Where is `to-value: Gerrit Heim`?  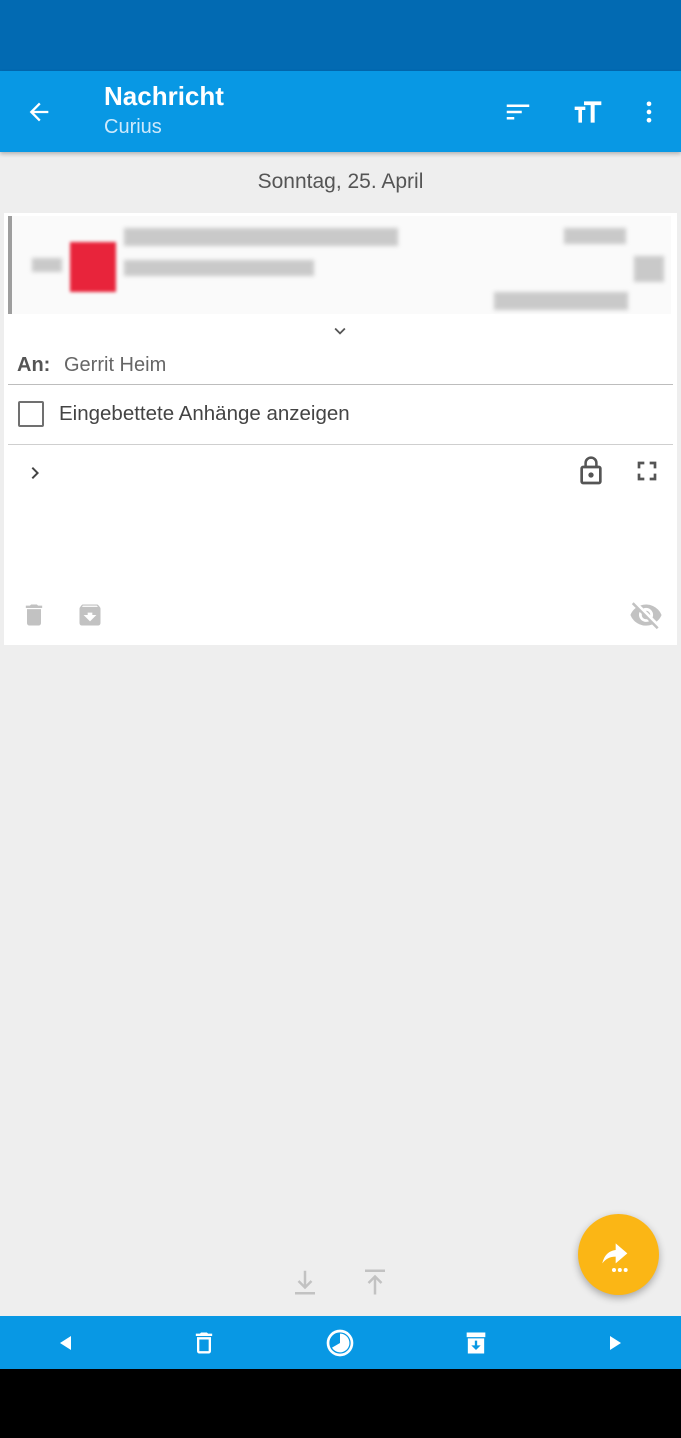
to-value: Gerrit Heim is located at coordinates (115, 365).